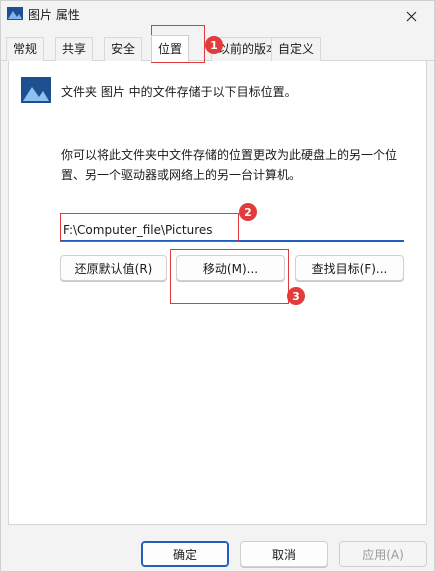  What do you see at coordinates (217, 16) in the screenshot?
I see `title-bar: 图片 属性` at bounding box center [217, 16].